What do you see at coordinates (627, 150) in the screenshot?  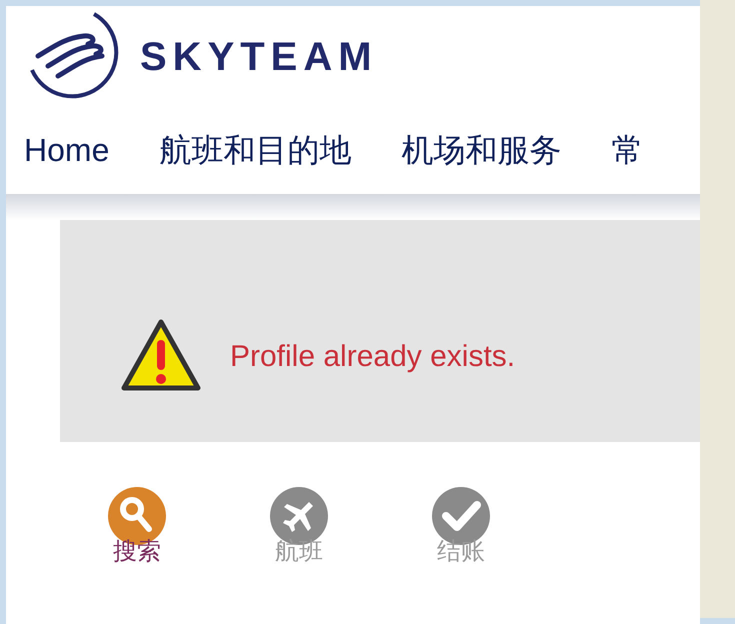 I see `nav-link: 常` at bounding box center [627, 150].